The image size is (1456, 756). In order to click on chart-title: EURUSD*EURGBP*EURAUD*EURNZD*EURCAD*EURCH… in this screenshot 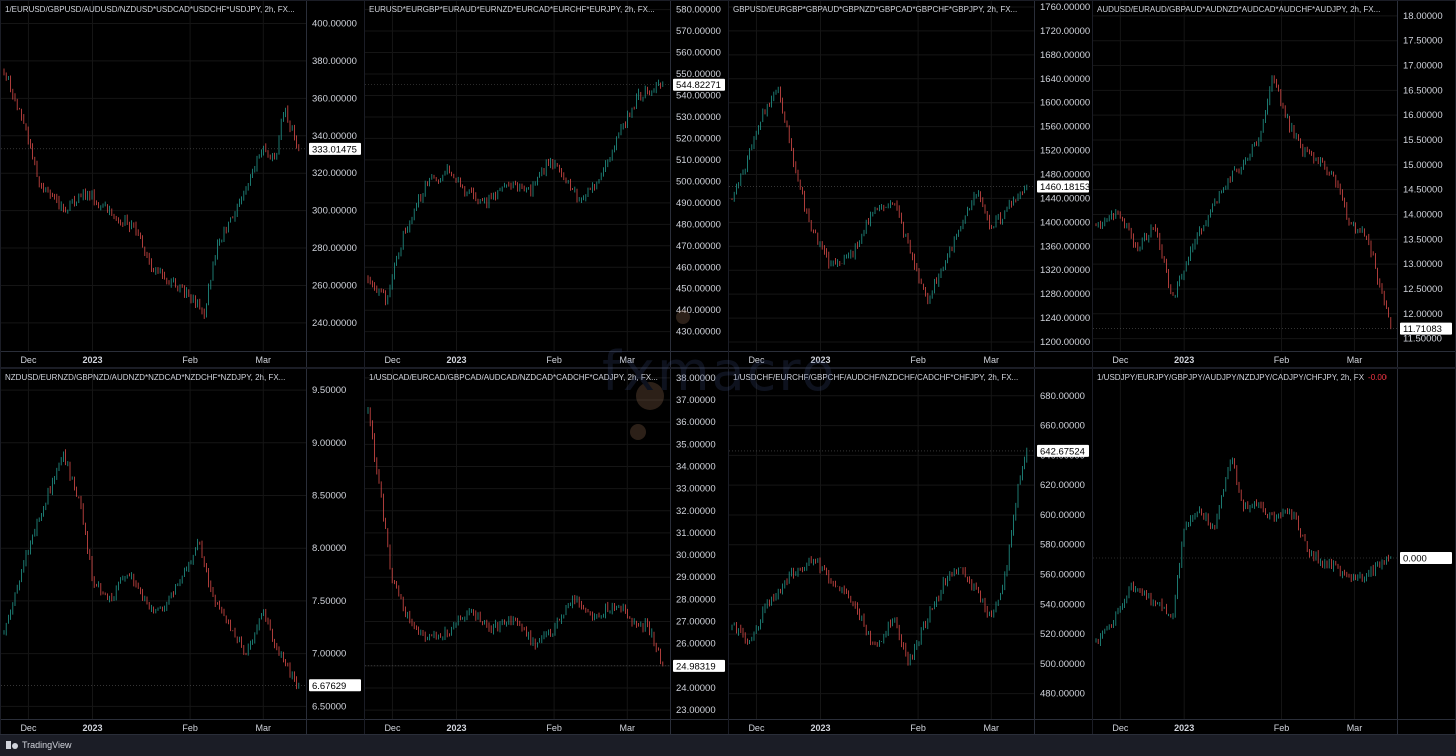, I will do `click(512, 9)`.